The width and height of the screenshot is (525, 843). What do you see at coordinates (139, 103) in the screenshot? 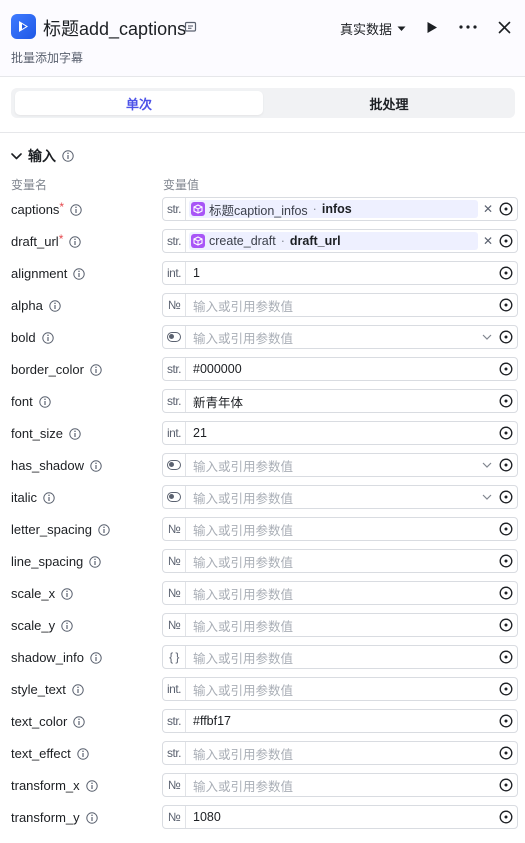
I see `tab-single: 单次` at bounding box center [139, 103].